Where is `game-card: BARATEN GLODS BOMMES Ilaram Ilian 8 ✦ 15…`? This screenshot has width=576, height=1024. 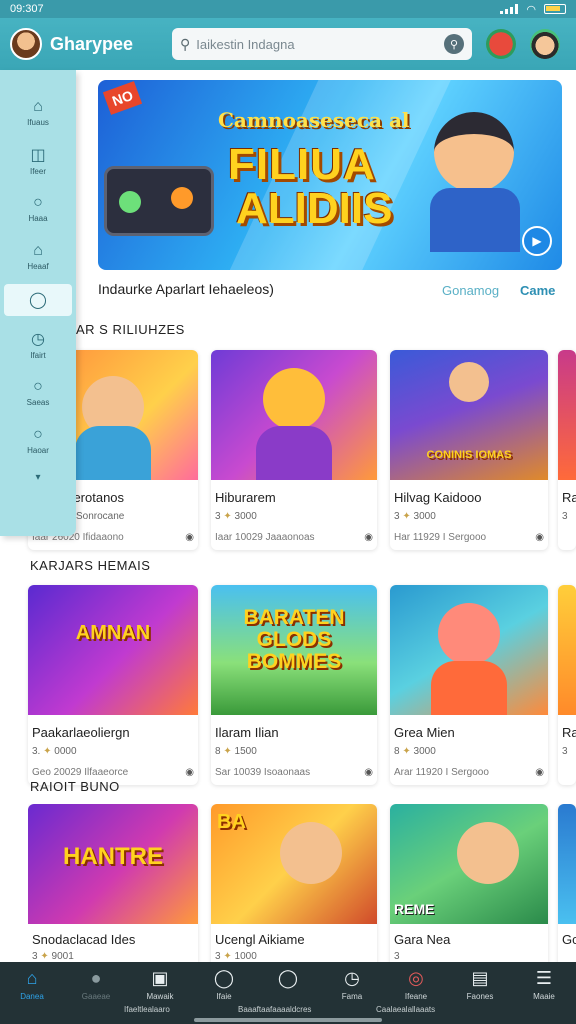
game-card: BARATEN GLODS BOMMES Ilaram Ilian 8 ✦ 15… is located at coordinates (294, 685).